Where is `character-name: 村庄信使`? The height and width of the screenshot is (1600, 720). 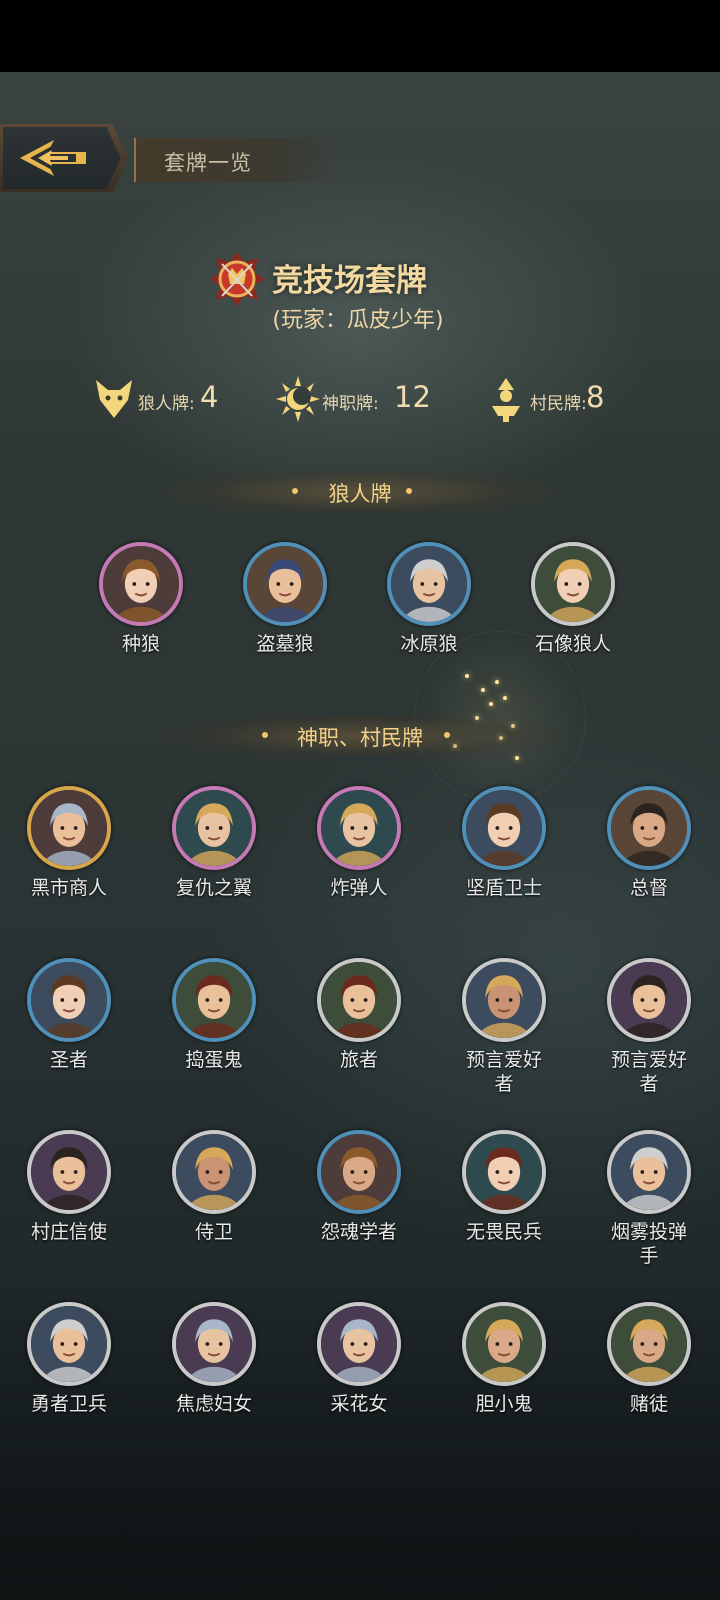
character-name: 村庄信使 is located at coordinates (68, 1232).